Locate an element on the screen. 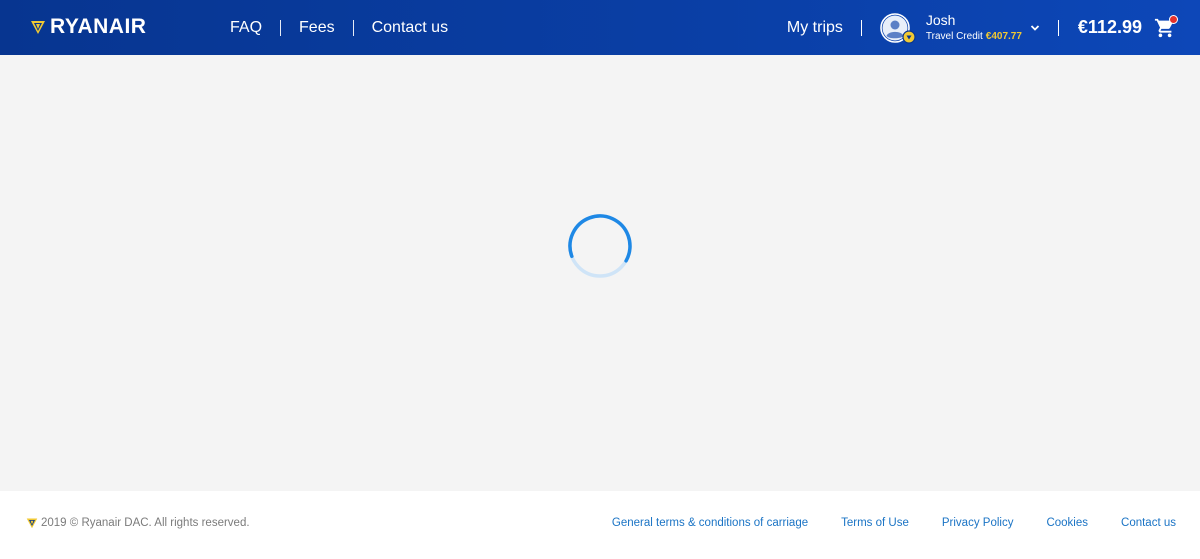 This screenshot has height=559, width=1200. copyright: 2019 © Ryanair DAC. All rights reserved. is located at coordinates (138, 523).